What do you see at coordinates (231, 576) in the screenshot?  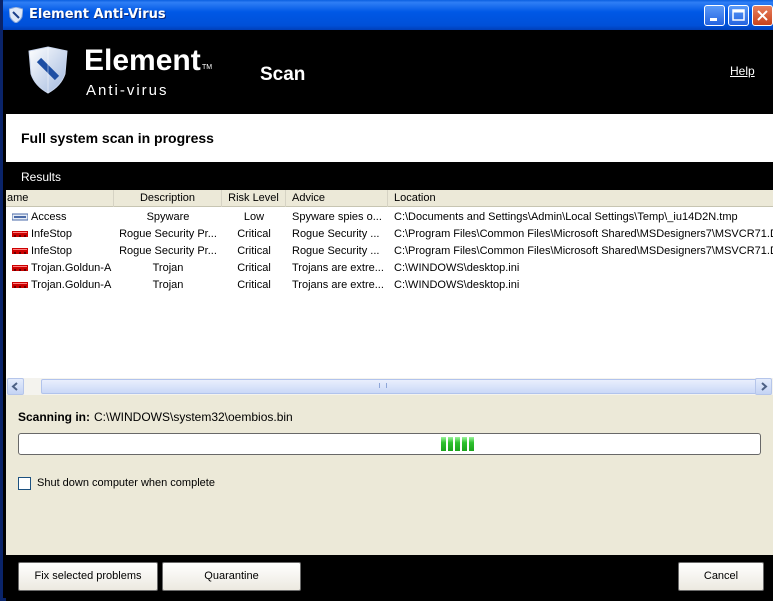 I see `quarantine-button: Quarantine` at bounding box center [231, 576].